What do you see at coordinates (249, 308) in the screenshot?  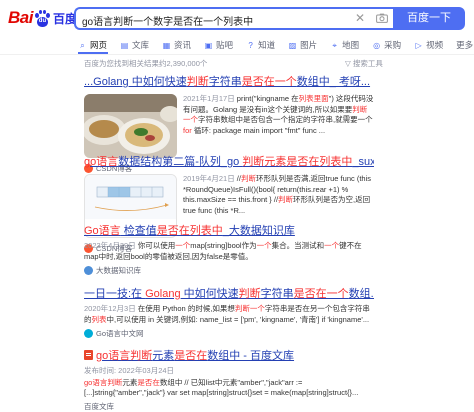 I see `highlighted-term: 判断一个` at bounding box center [249, 308].